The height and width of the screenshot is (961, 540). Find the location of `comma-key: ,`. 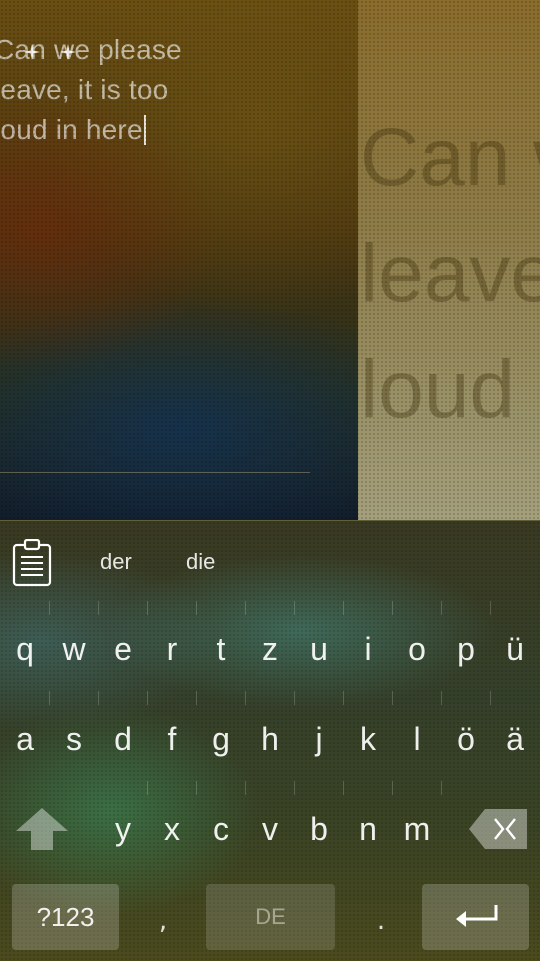

comma-key: , is located at coordinates (163, 921).